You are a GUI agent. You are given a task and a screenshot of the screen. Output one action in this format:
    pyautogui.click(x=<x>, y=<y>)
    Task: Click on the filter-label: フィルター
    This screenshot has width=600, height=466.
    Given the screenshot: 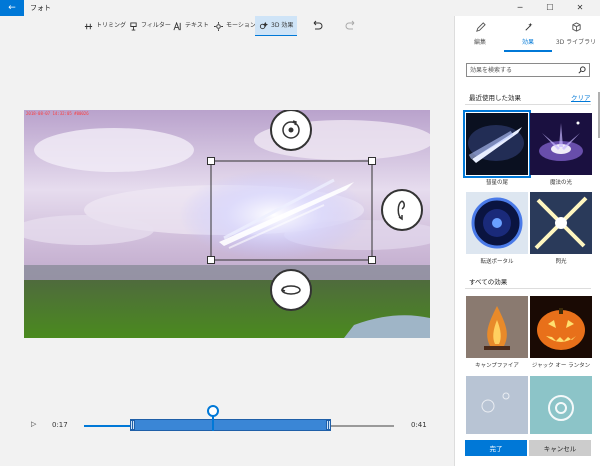 What is the action you would take?
    pyautogui.click(x=156, y=25)
    